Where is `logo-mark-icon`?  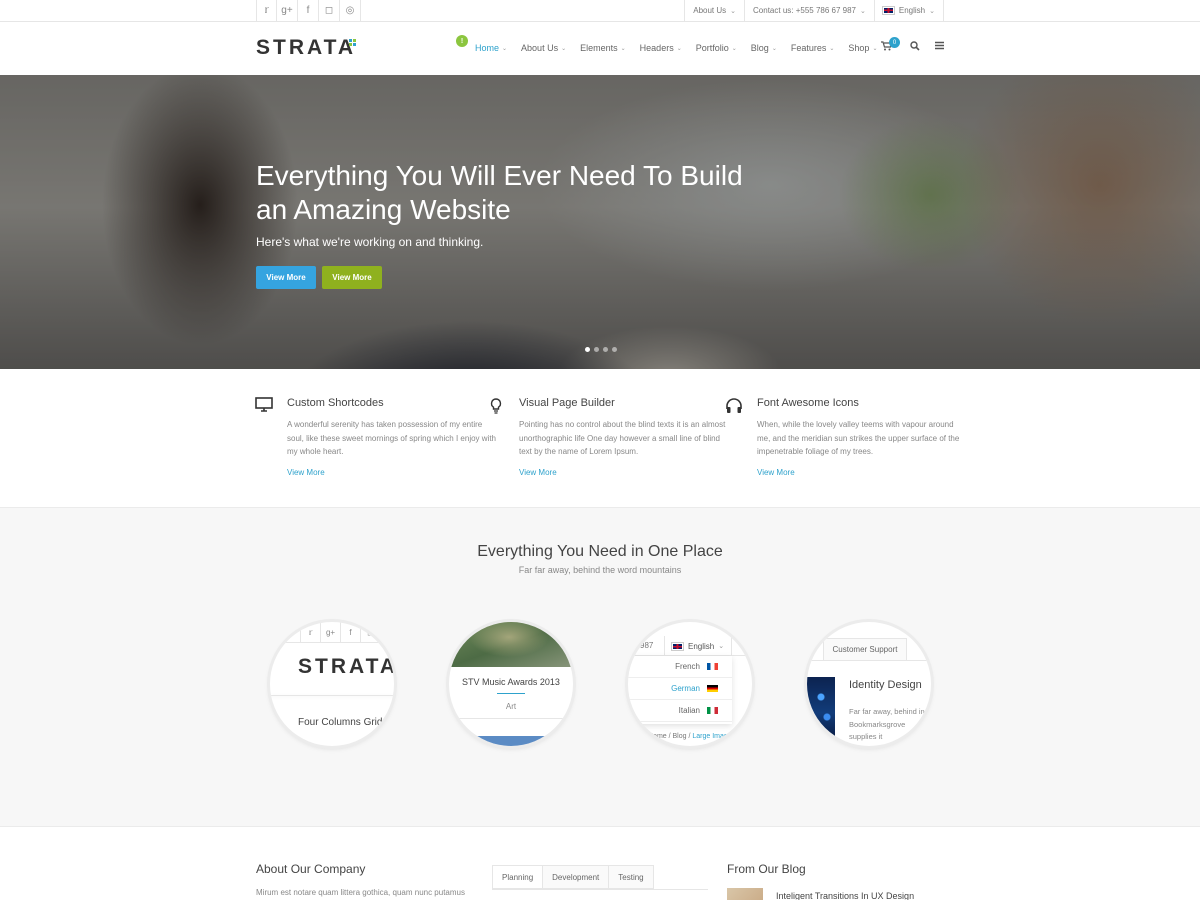 logo-mark-icon is located at coordinates (353, 43).